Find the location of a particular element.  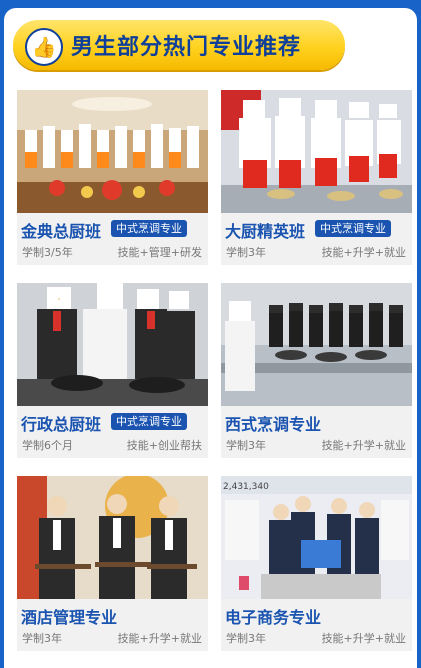

thumbs-up-icon: 👍 is located at coordinates (44, 47).